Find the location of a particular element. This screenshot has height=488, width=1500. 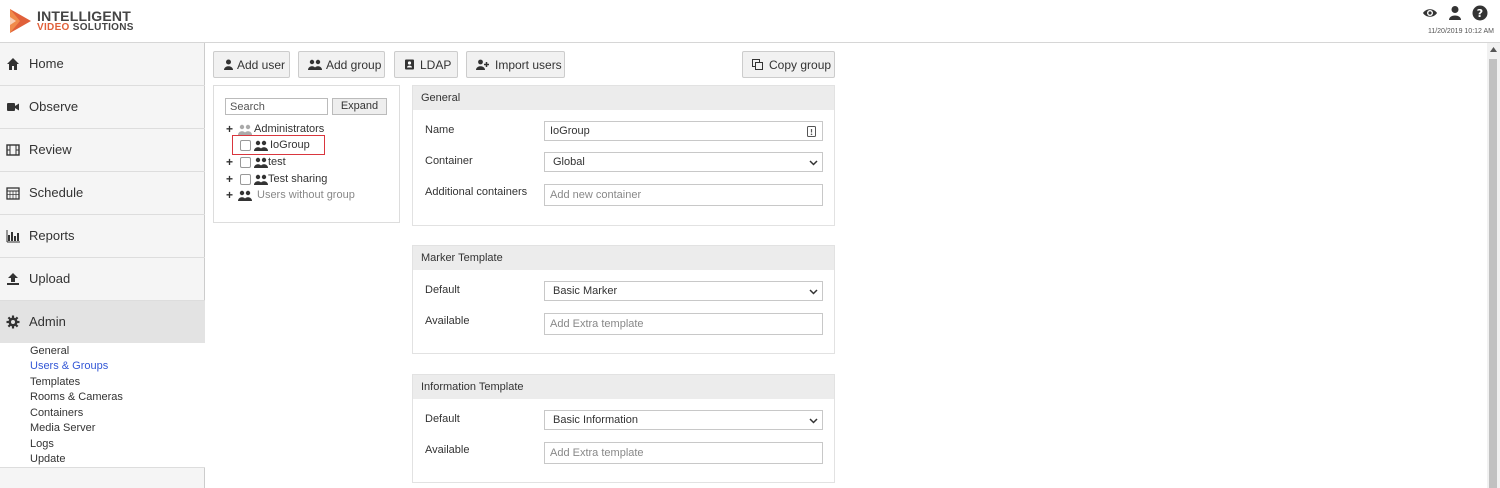

additional-containers-label: Additional containers is located at coordinates (476, 192).